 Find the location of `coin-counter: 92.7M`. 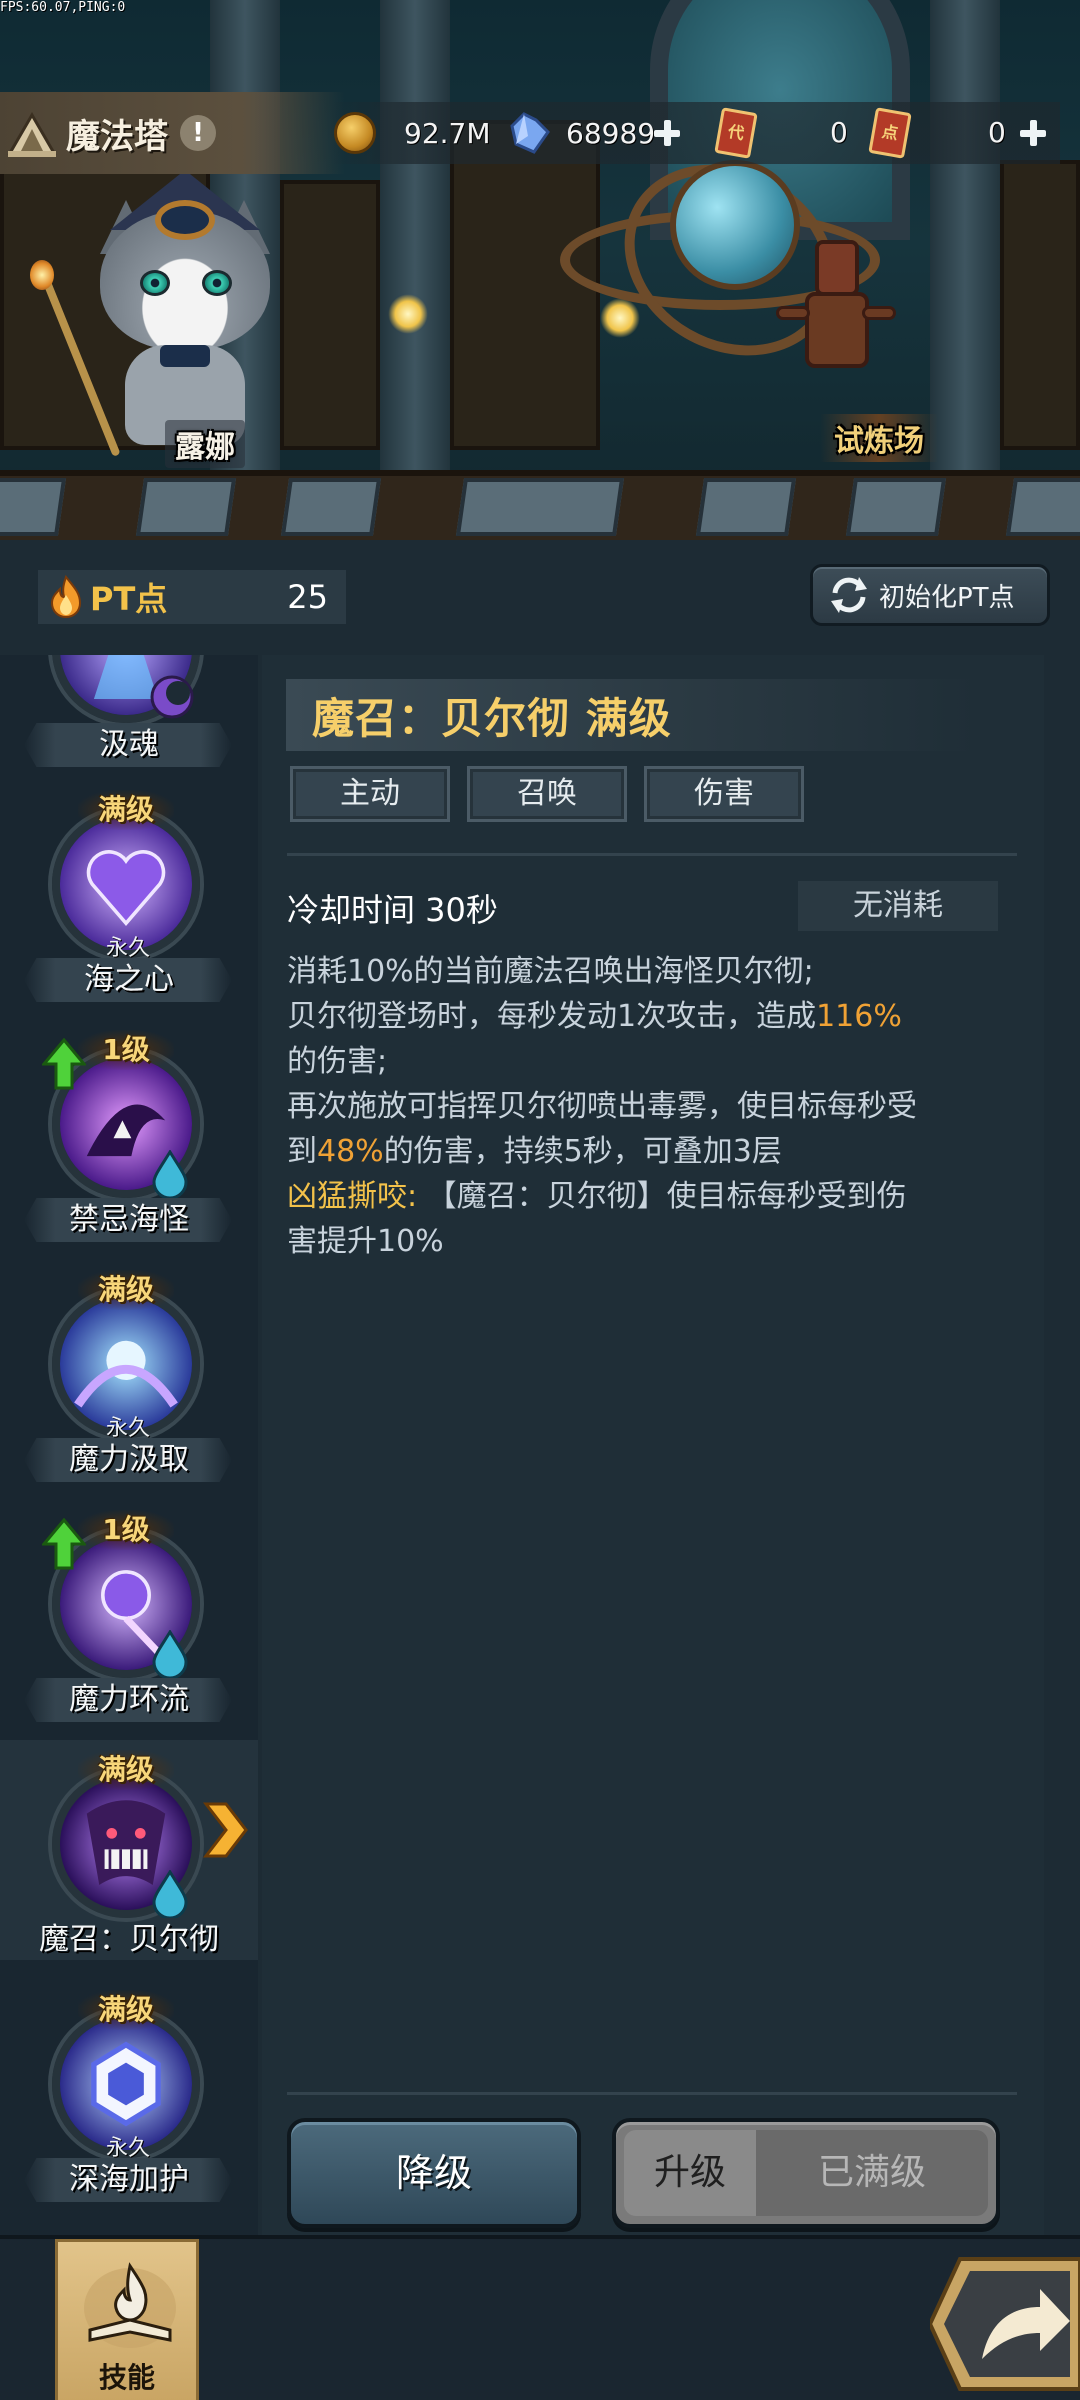

coin-counter: 92.7M is located at coordinates (412, 133).